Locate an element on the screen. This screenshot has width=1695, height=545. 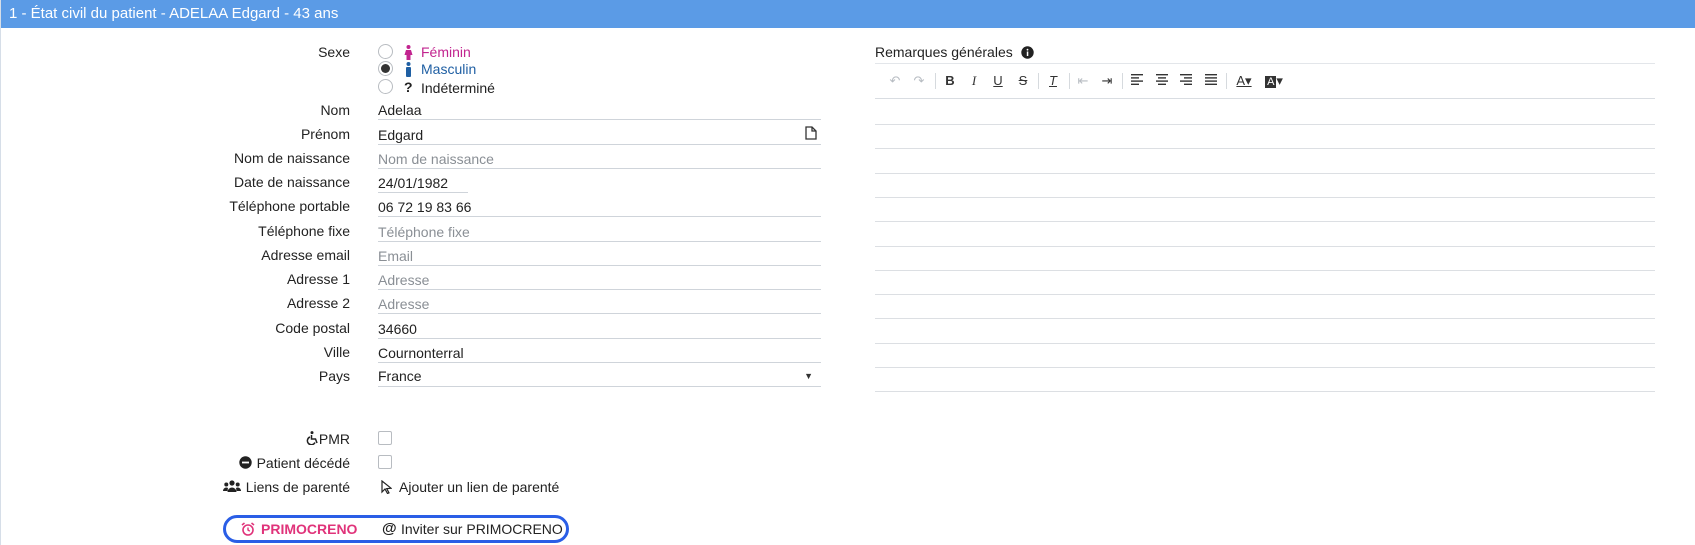
clear-format-icon: T is located at coordinates (1053, 81).